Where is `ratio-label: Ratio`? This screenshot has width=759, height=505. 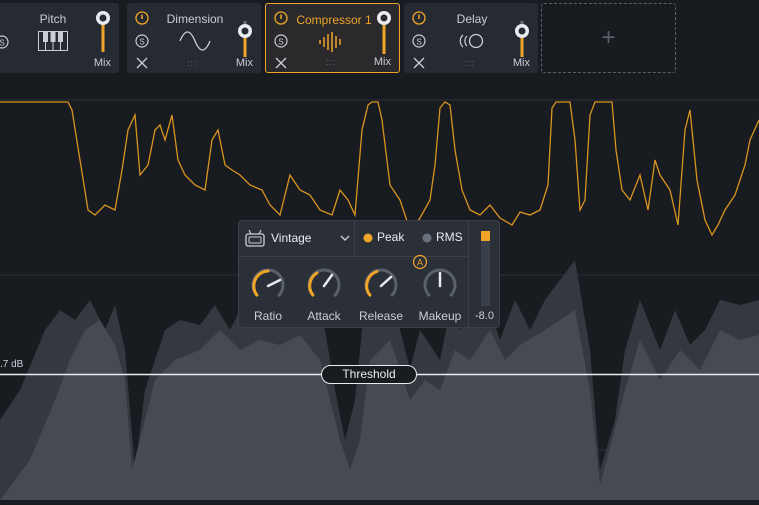 ratio-label: Ratio is located at coordinates (267, 316).